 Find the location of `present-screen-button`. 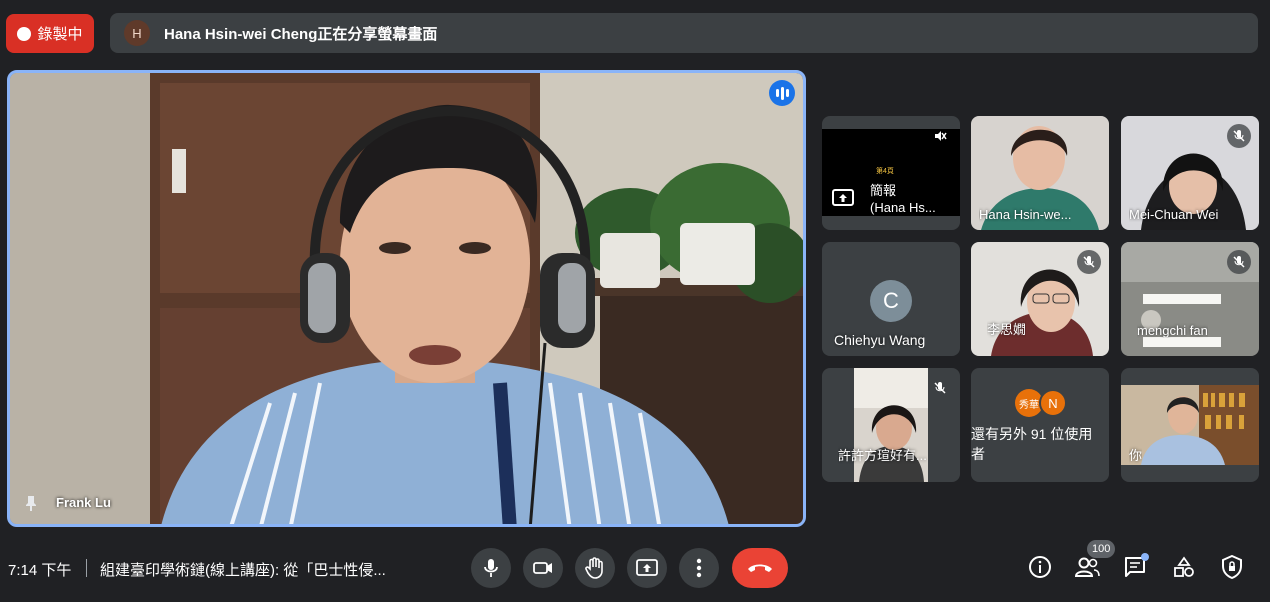

present-screen-button is located at coordinates (647, 568).